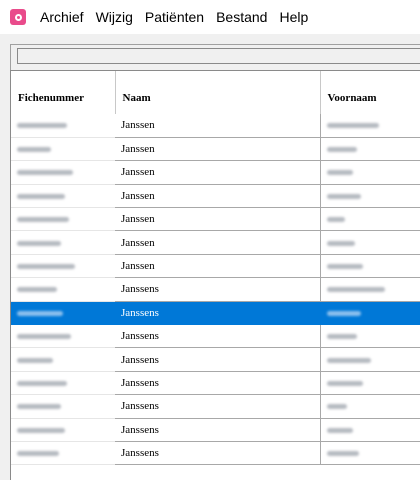 The width and height of the screenshot is (420, 480). I want to click on column-header-voornaam: Voornaam, so click(370, 92).